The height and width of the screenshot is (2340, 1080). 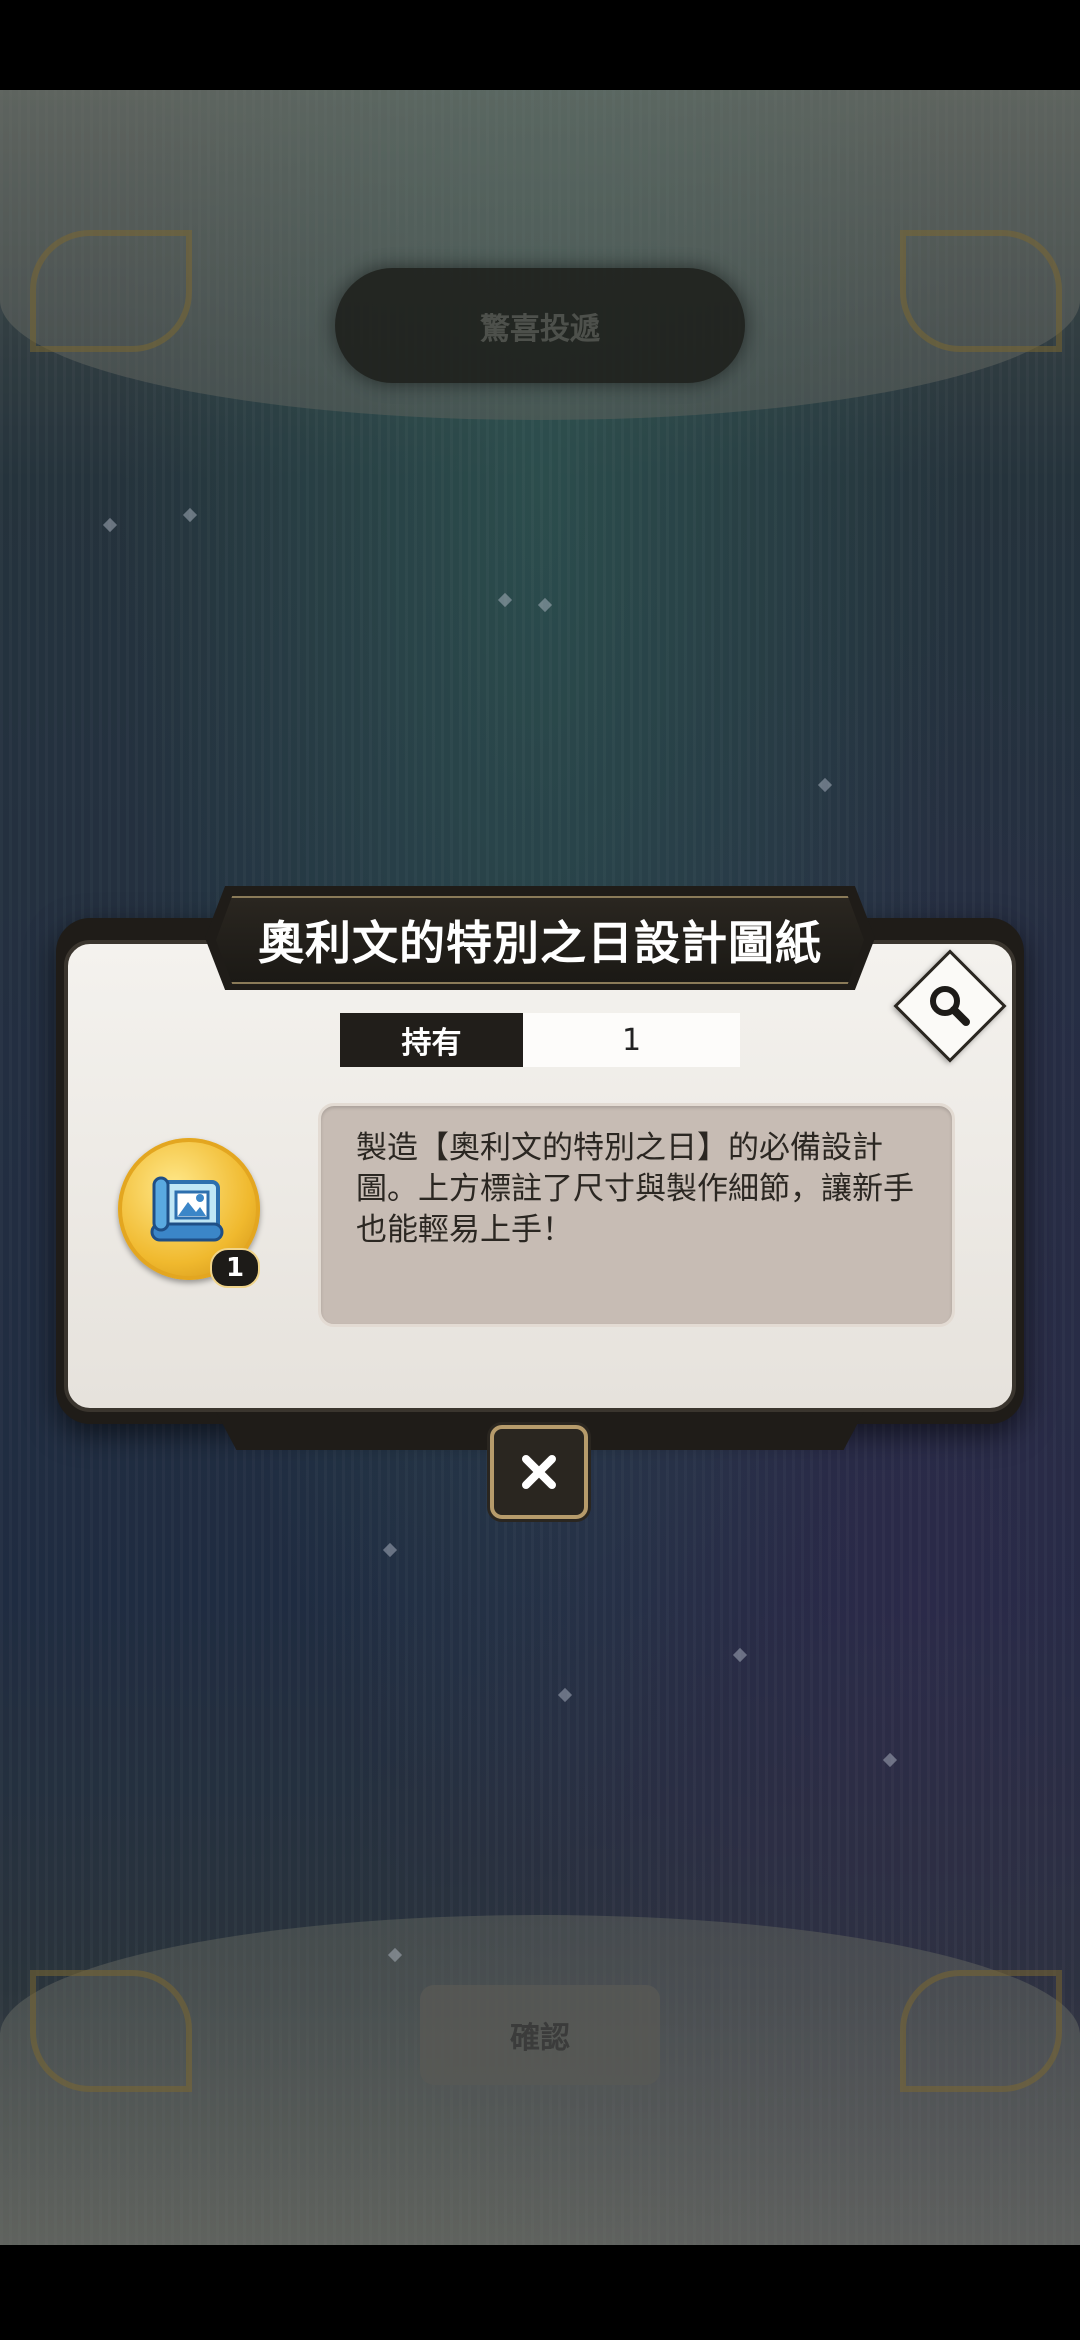 What do you see at coordinates (235, 1268) in the screenshot?
I see `item-count-badge: 1` at bounding box center [235, 1268].